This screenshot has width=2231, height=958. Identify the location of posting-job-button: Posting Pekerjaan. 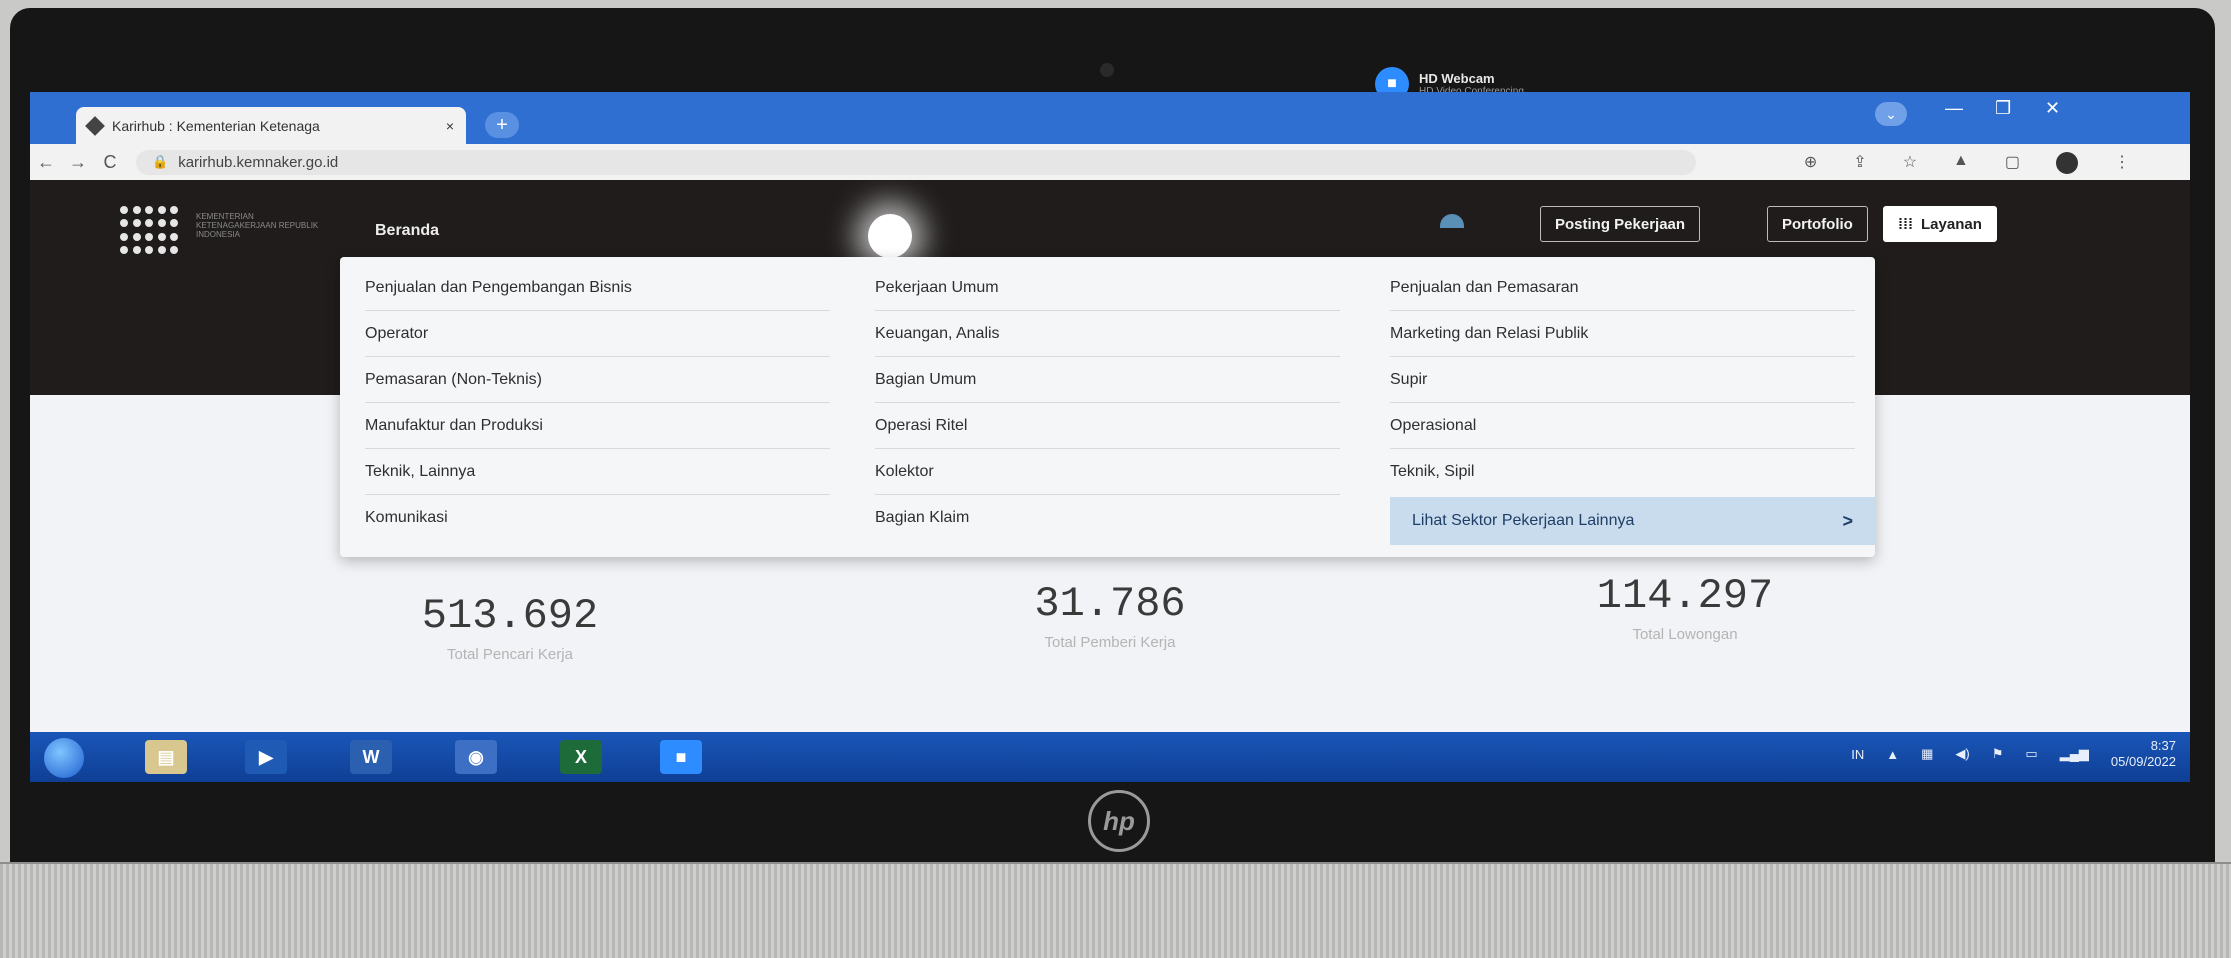
(1620, 224).